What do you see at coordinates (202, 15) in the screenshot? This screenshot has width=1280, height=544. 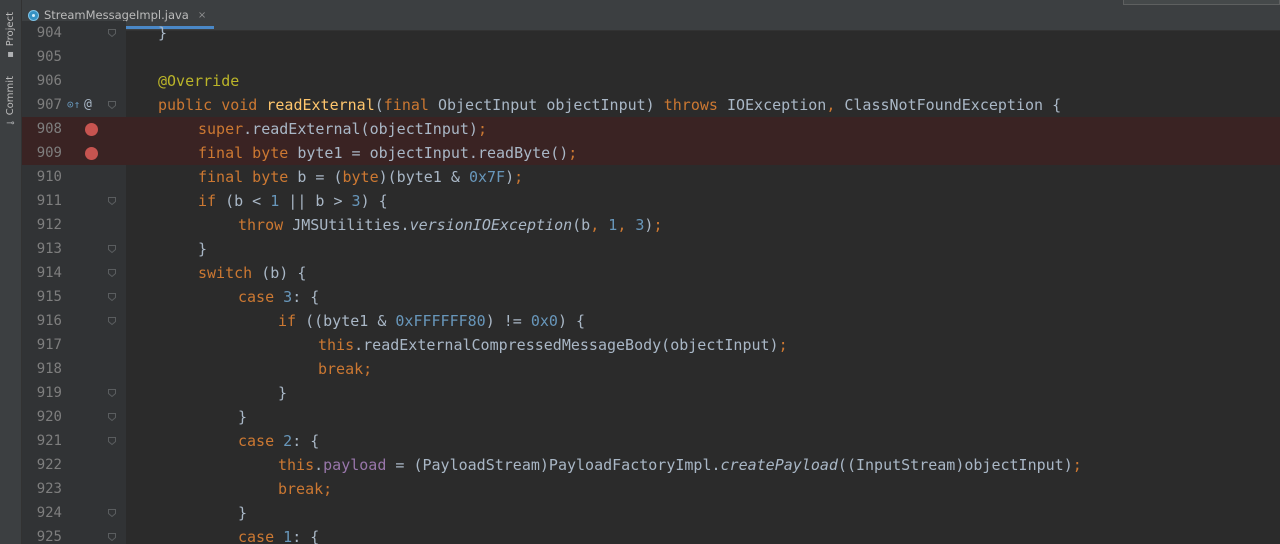 I see `close-icon: ×` at bounding box center [202, 15].